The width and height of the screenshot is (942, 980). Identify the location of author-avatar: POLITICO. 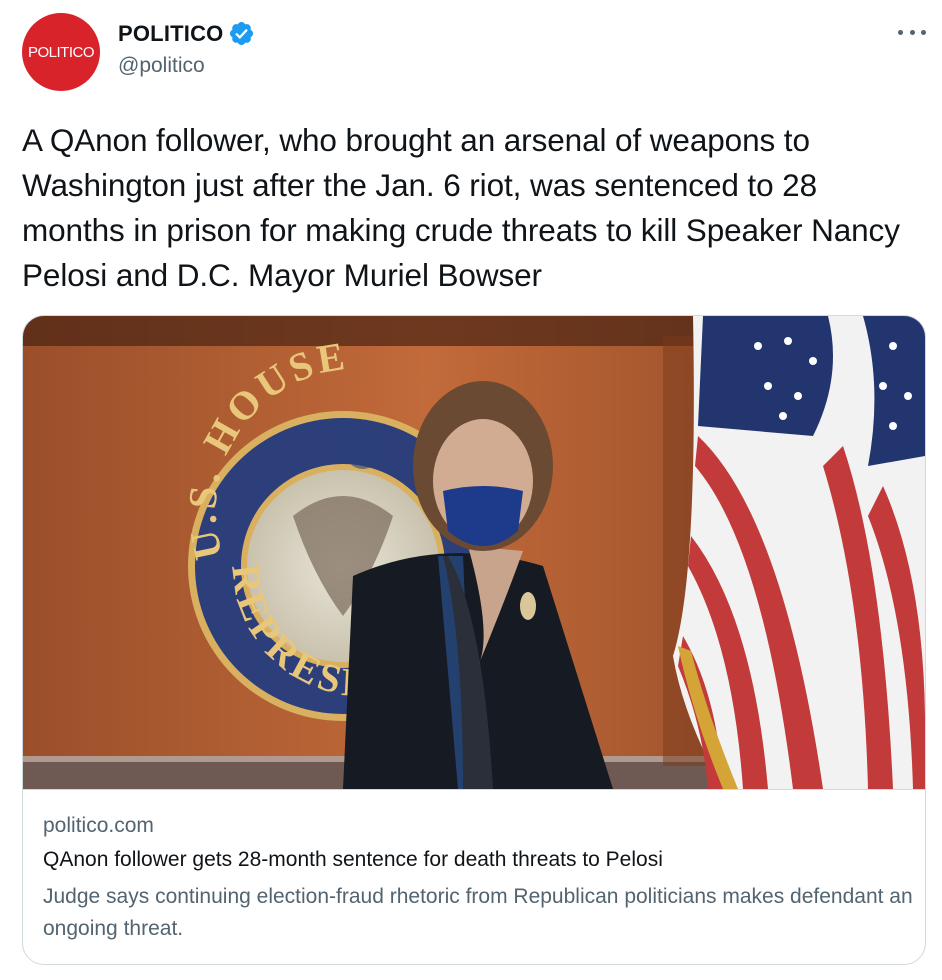
(61, 52).